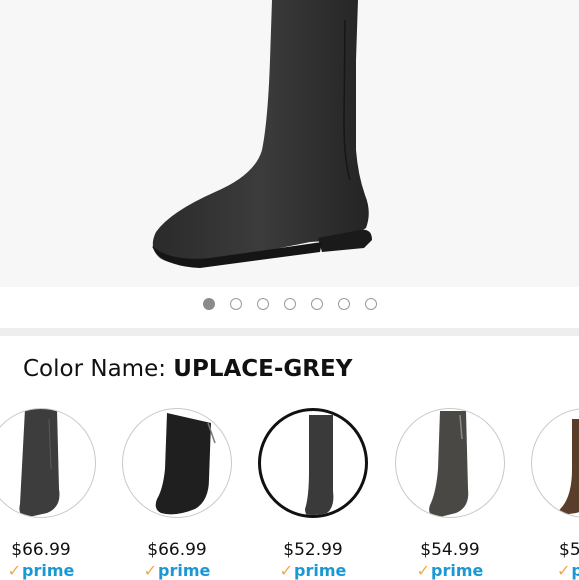 The height and width of the screenshot is (580, 579). What do you see at coordinates (450, 550) in the screenshot?
I see `swatch-price: $54.99` at bounding box center [450, 550].